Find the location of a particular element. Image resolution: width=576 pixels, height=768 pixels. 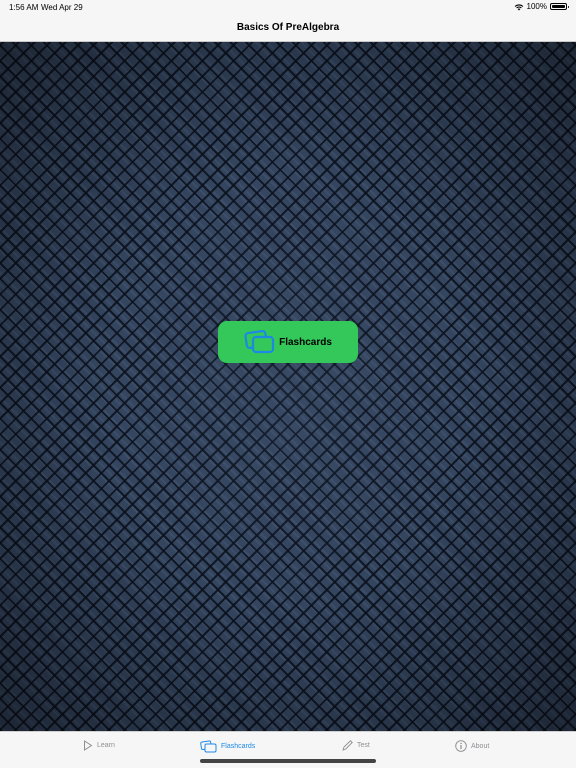

wifi-icon is located at coordinates (518, 6).